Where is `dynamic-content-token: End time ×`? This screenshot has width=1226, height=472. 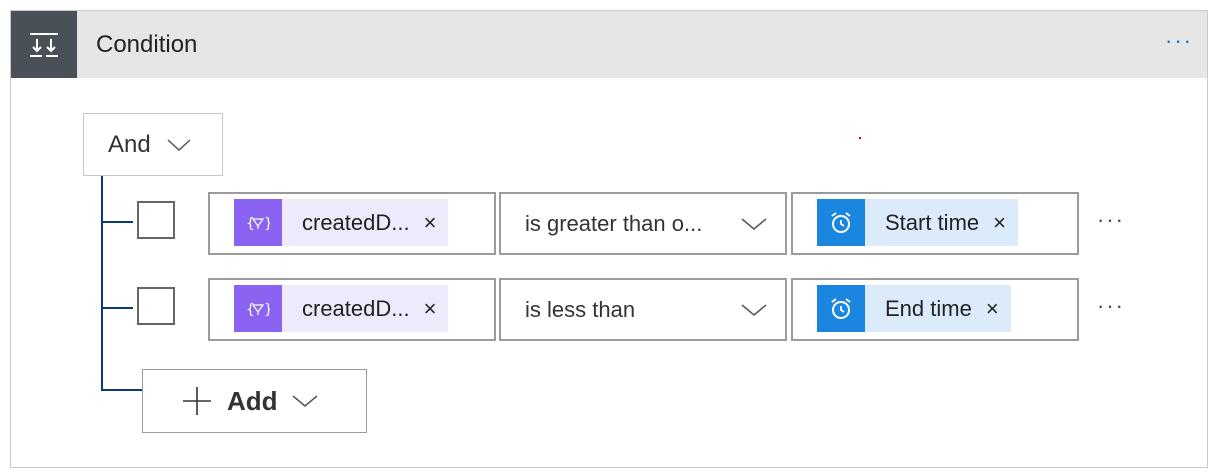 dynamic-content-token: End time × is located at coordinates (914, 308).